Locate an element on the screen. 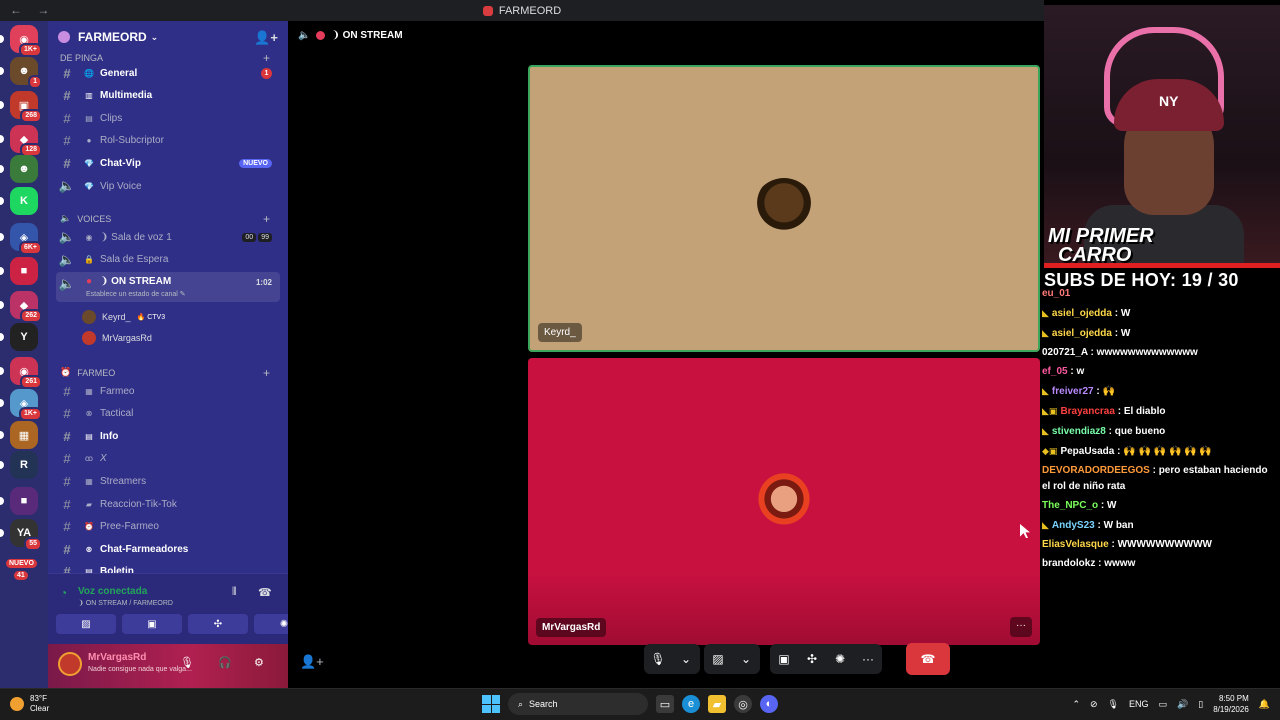  voice-status: Voz conectada is located at coordinates (112, 591).